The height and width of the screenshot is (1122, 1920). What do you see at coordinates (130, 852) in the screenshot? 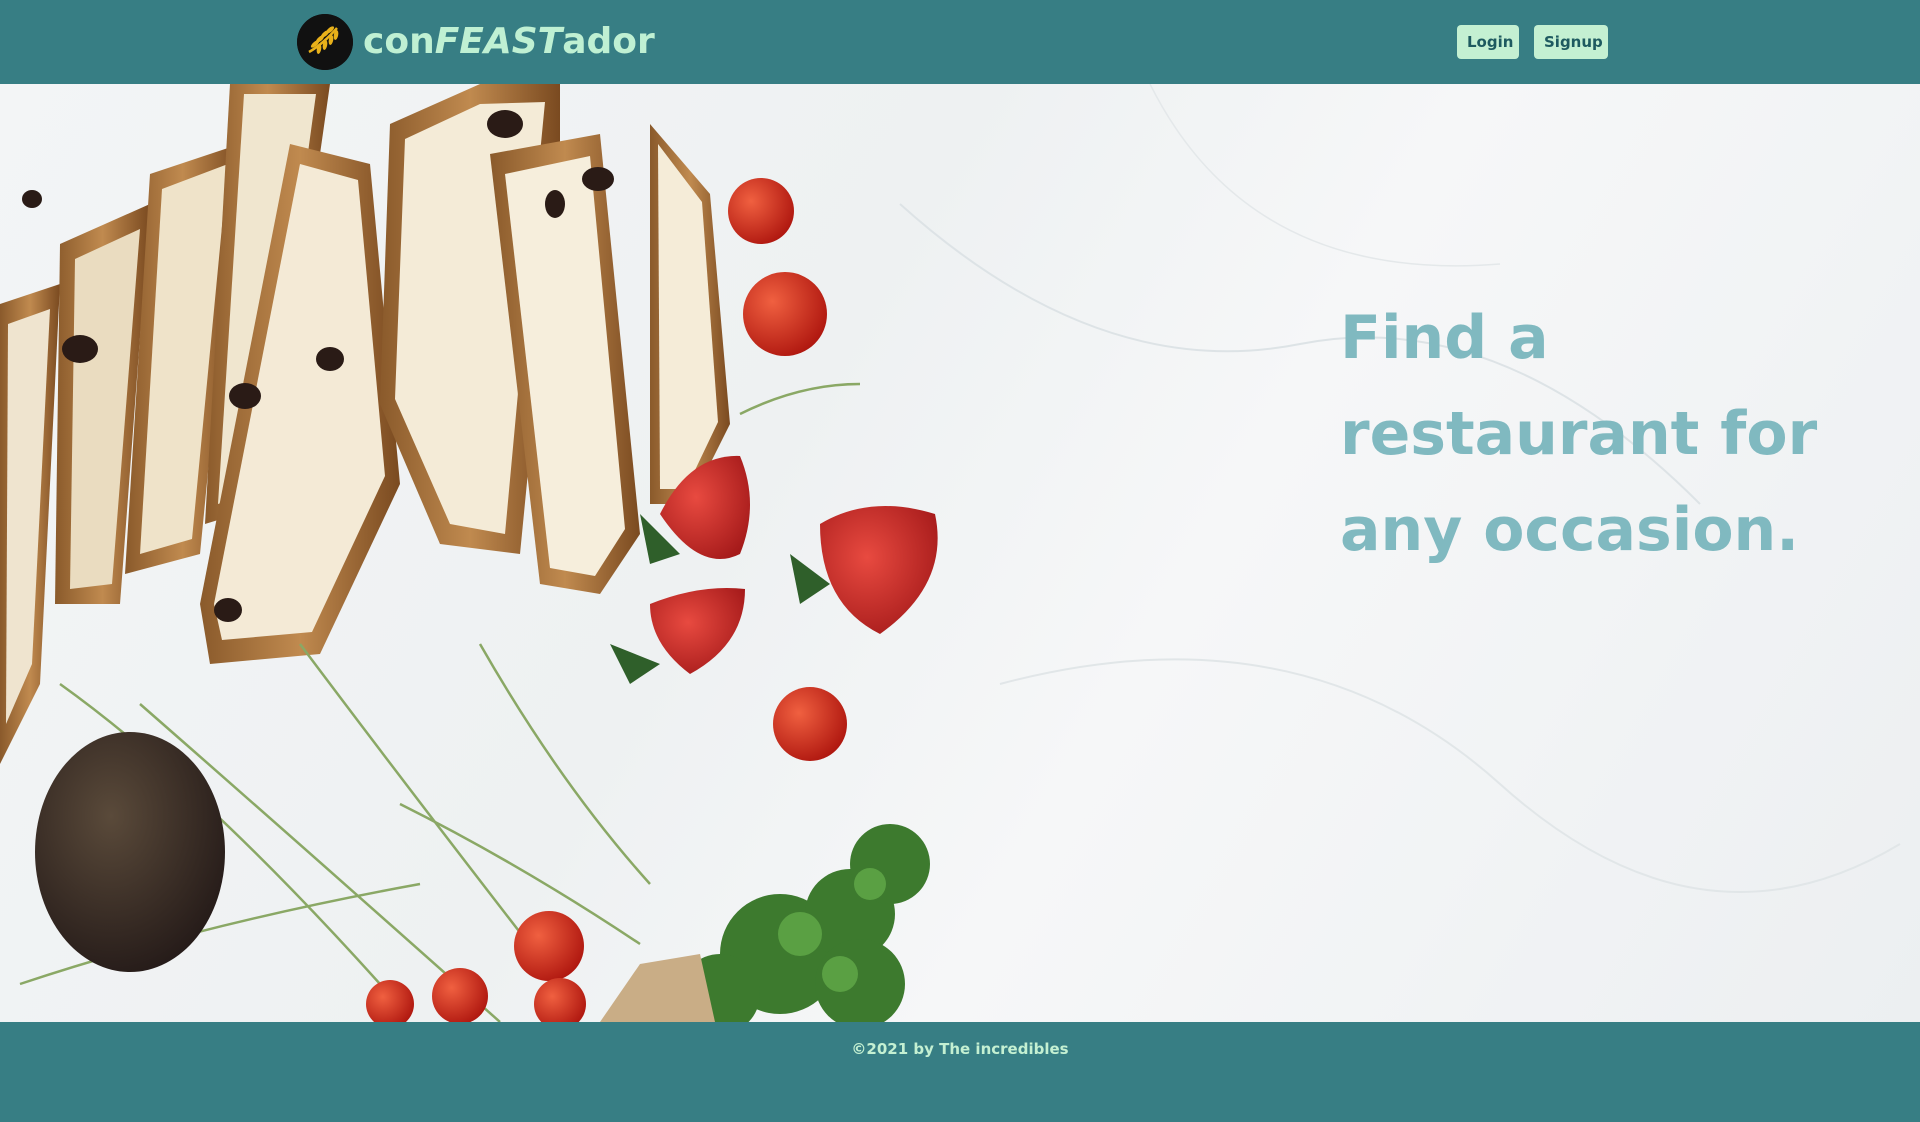
I see `avocado` at bounding box center [130, 852].